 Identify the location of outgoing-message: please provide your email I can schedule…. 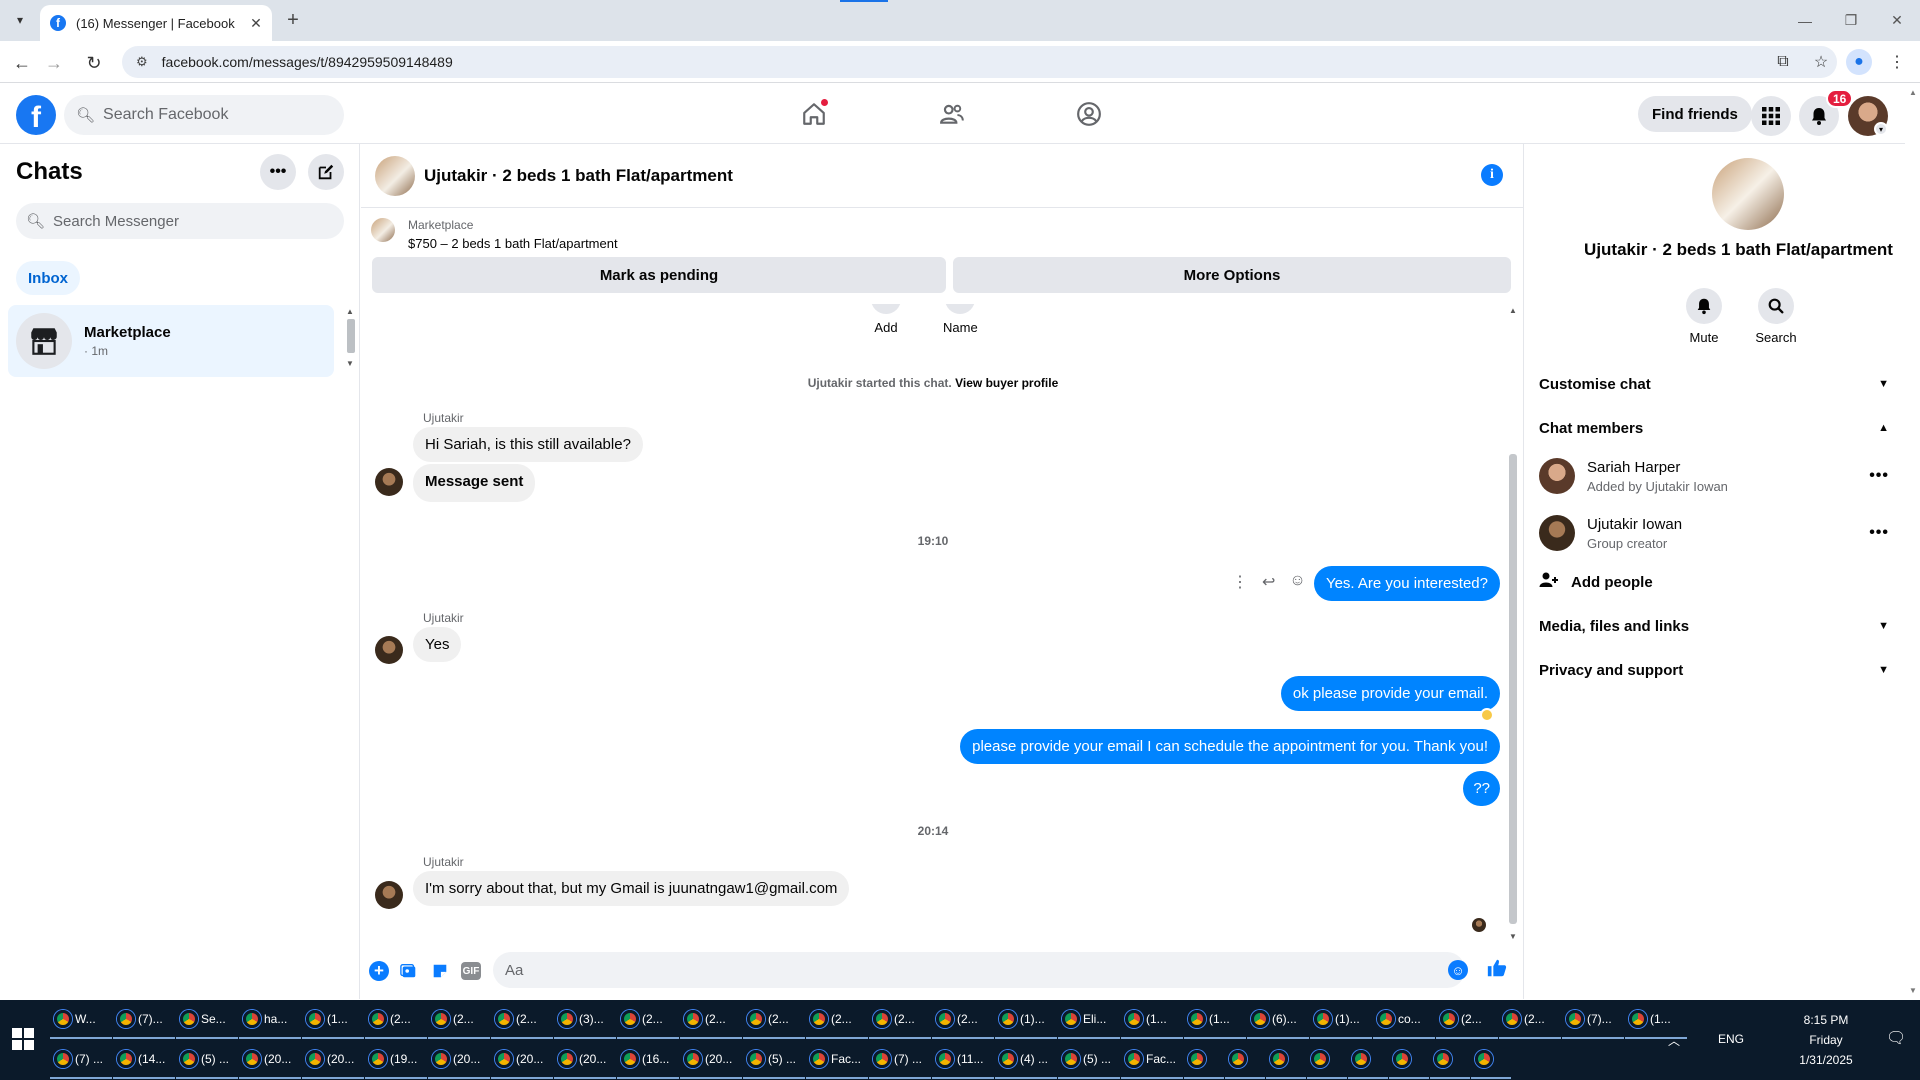
(1230, 746).